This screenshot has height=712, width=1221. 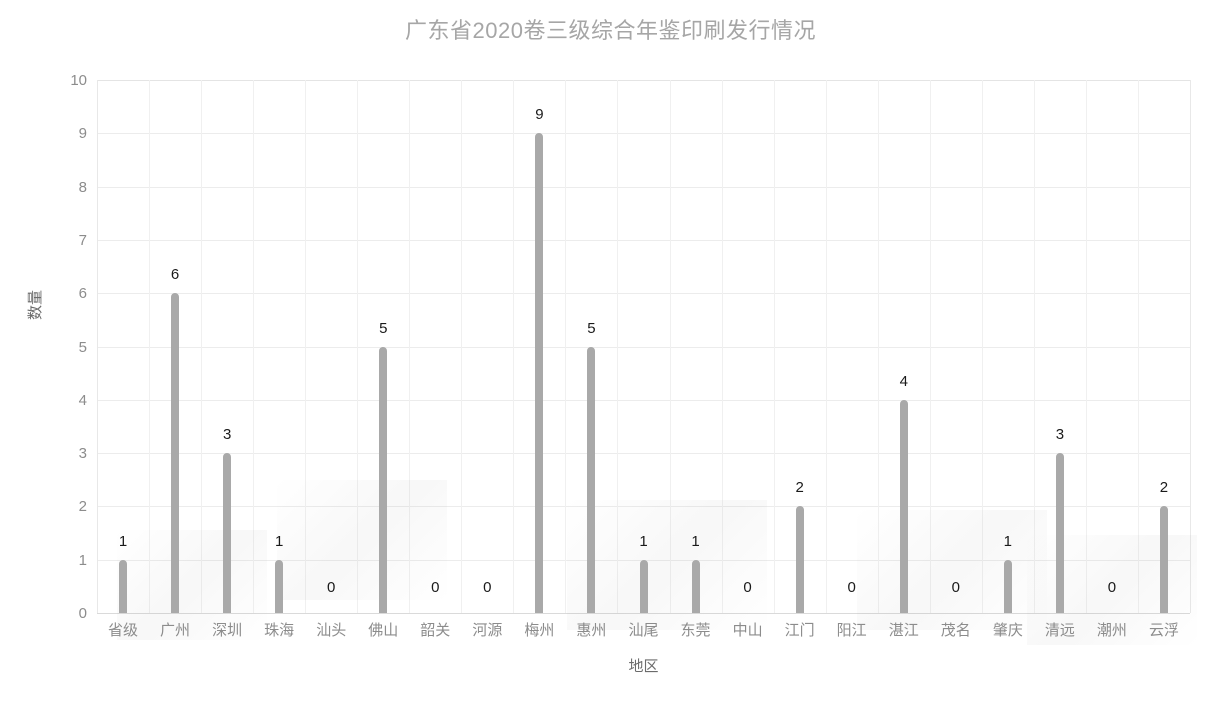 What do you see at coordinates (82, 400) in the screenshot?
I see `y-axis-tick-label: 4` at bounding box center [82, 400].